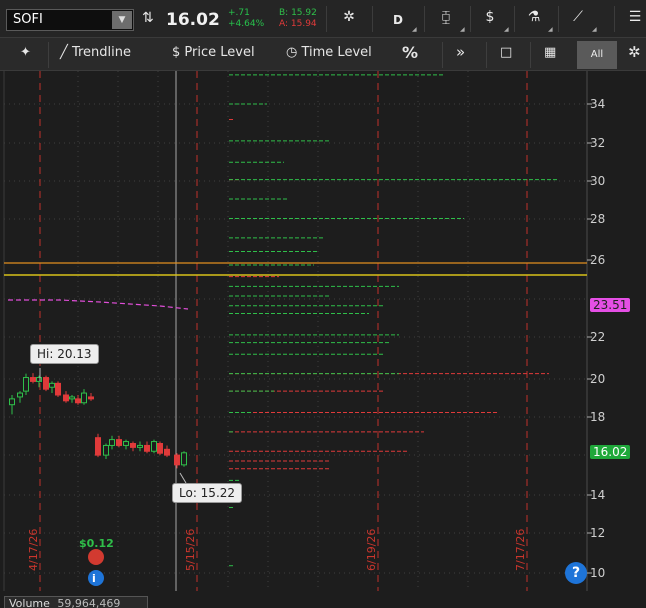 This screenshot has height=608, width=646. What do you see at coordinates (398, 20) in the screenshot?
I see `aggregation-selector: D` at bounding box center [398, 20].